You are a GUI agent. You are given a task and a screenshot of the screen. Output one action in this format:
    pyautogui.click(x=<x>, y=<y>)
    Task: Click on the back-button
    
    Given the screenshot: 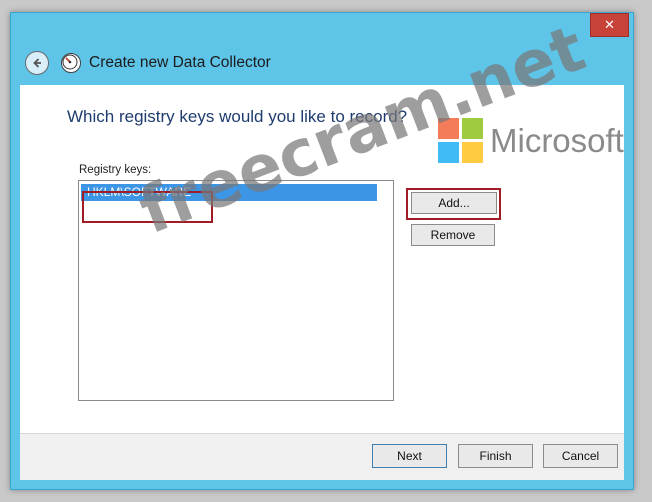 What is the action you would take?
    pyautogui.click(x=37, y=63)
    